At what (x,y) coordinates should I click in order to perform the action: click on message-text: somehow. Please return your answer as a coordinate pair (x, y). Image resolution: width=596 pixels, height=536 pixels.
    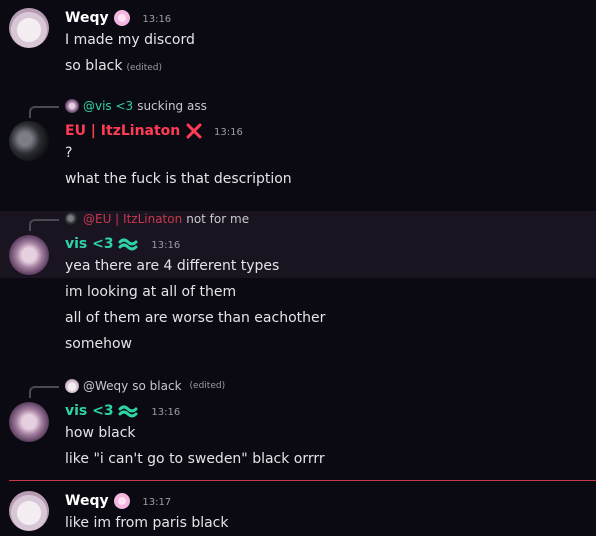
    Looking at the image, I should click on (98, 344).